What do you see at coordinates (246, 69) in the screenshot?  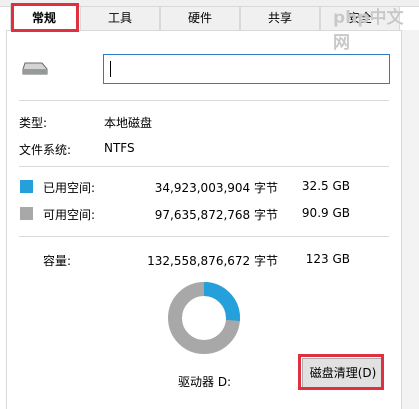 I see `volume-name-input` at bounding box center [246, 69].